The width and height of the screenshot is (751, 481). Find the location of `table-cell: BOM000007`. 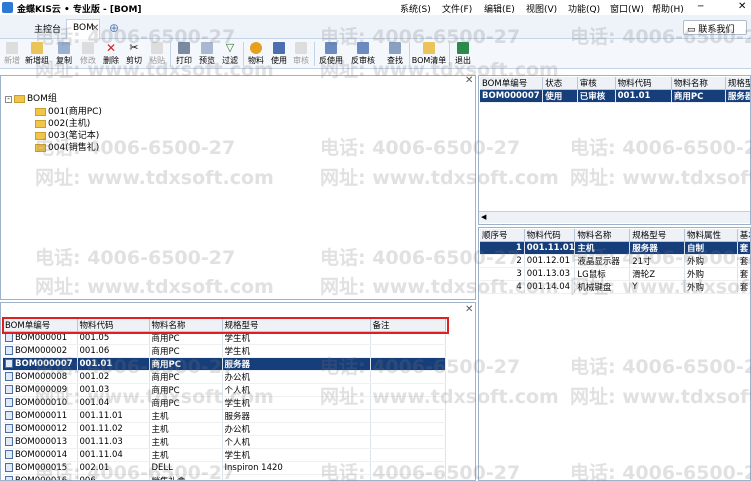

table-cell: BOM000007 is located at coordinates (512, 96).